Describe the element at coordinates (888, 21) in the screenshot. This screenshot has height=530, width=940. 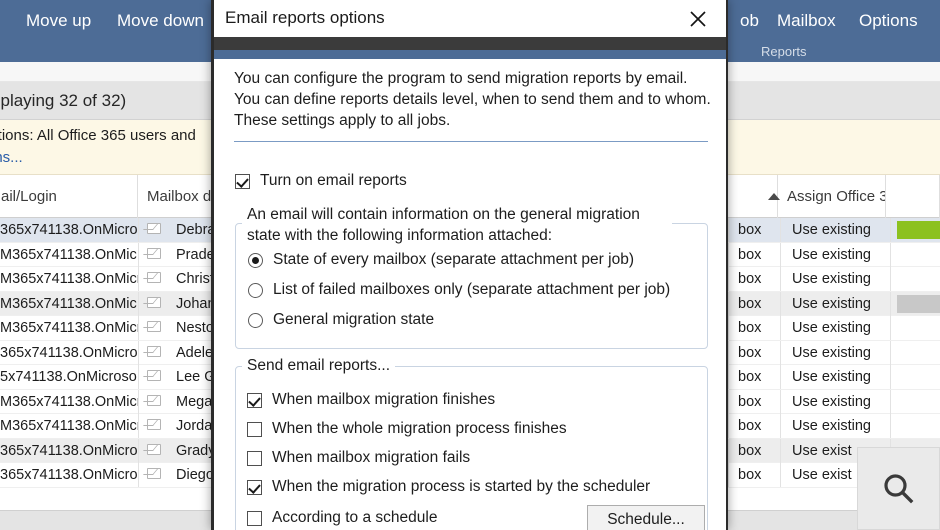
I see `menu-item-options: Options` at that location.